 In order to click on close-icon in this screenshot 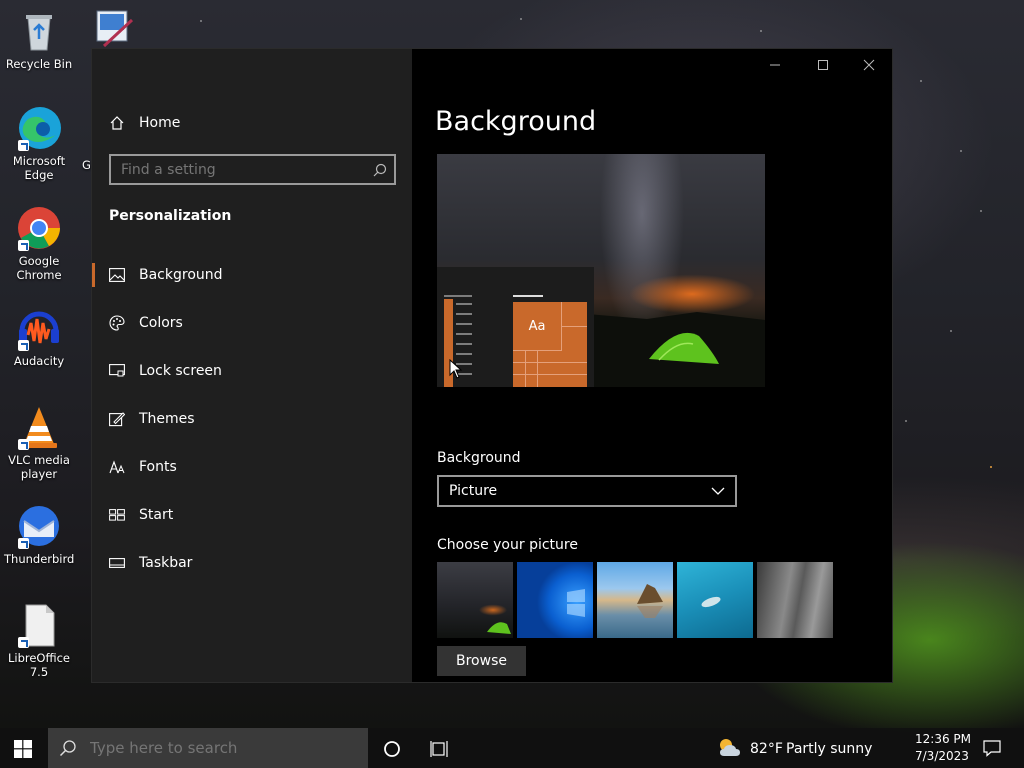, I will do `click(869, 65)`.